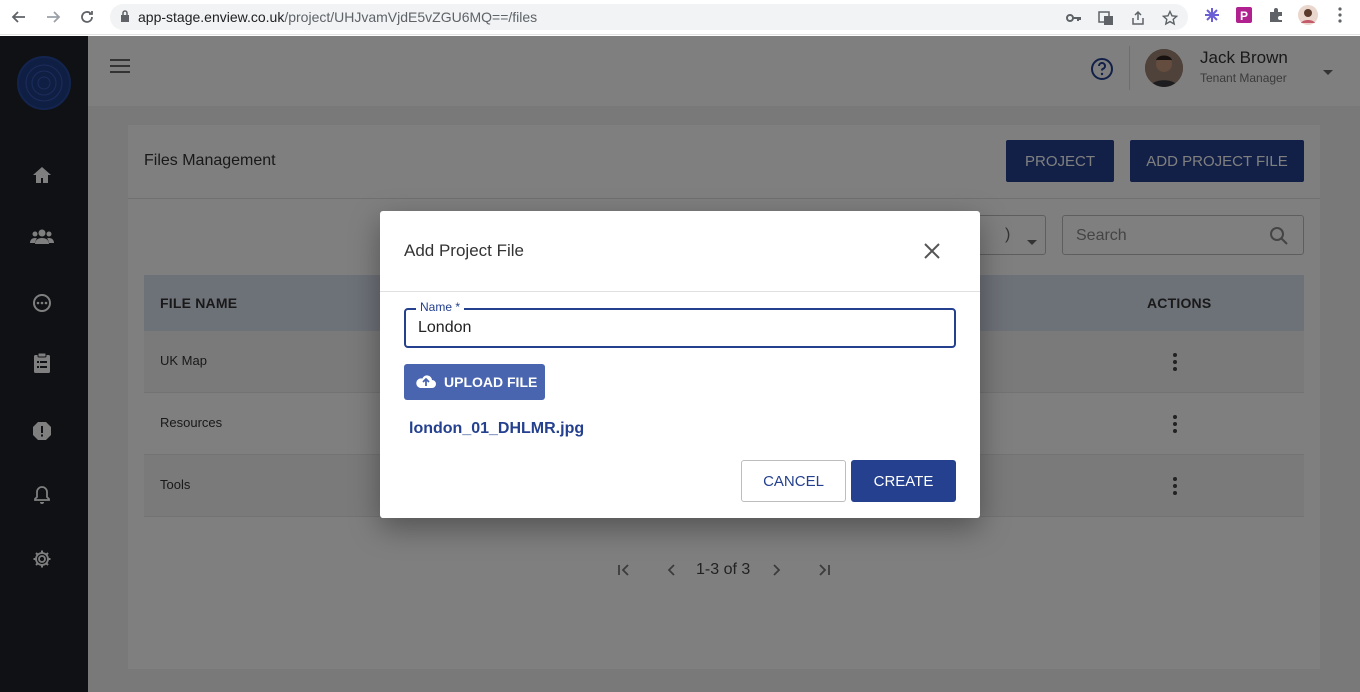 The width and height of the screenshot is (1360, 692). Describe the element at coordinates (19, 17) in the screenshot. I see `back-icon` at that location.